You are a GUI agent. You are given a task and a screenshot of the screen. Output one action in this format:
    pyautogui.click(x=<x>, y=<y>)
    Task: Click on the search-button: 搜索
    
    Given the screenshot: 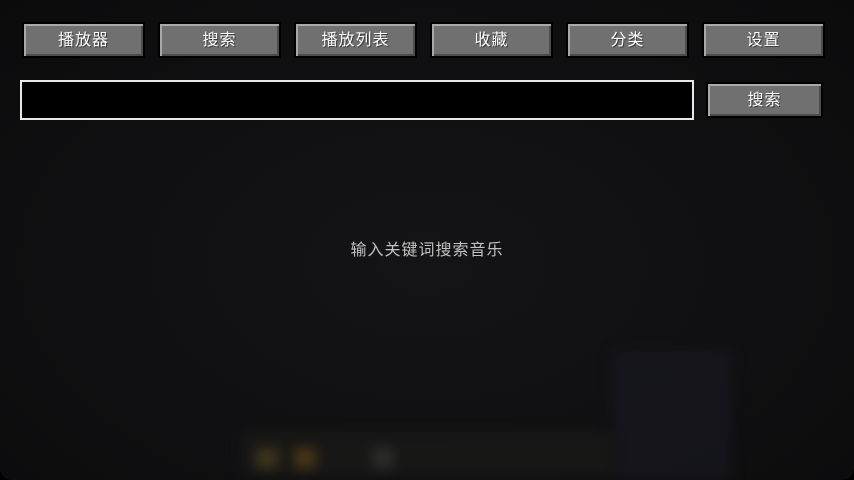 What is the action you would take?
    pyautogui.click(x=764, y=100)
    